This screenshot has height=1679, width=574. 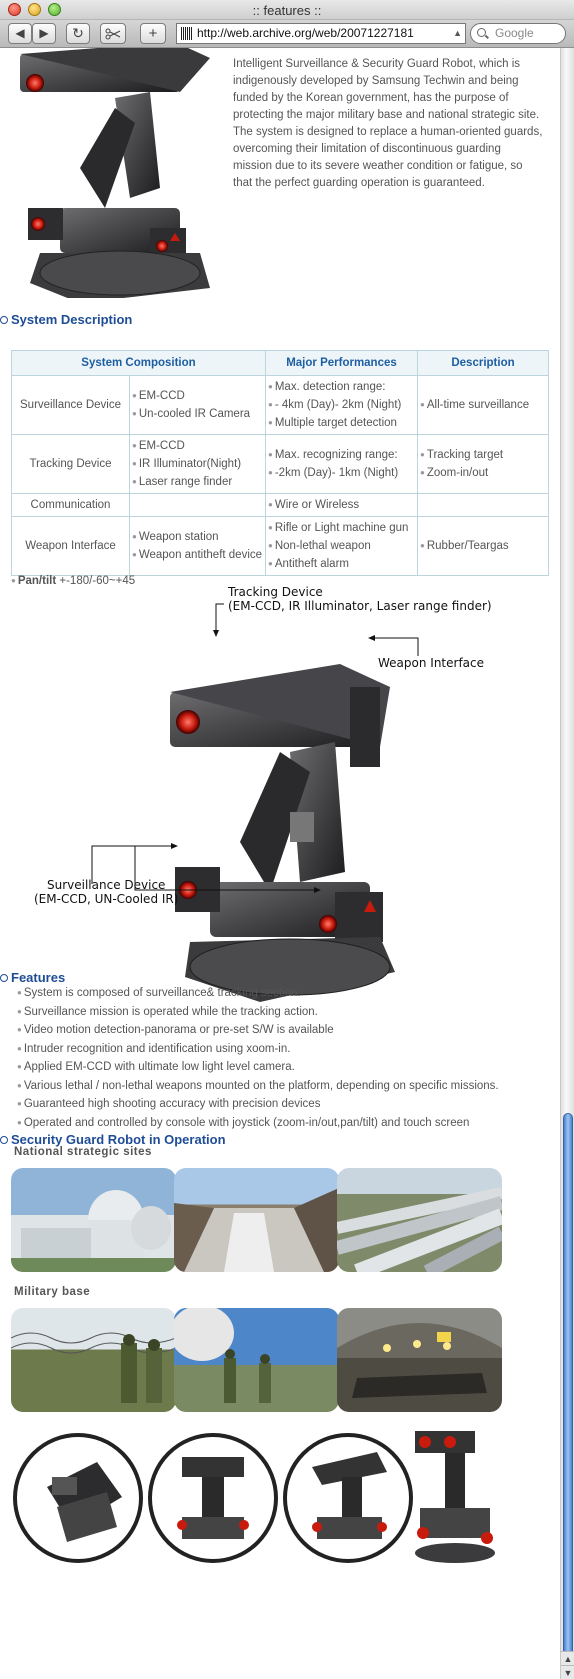 I want to click on features-heading: Features, so click(x=32, y=977).